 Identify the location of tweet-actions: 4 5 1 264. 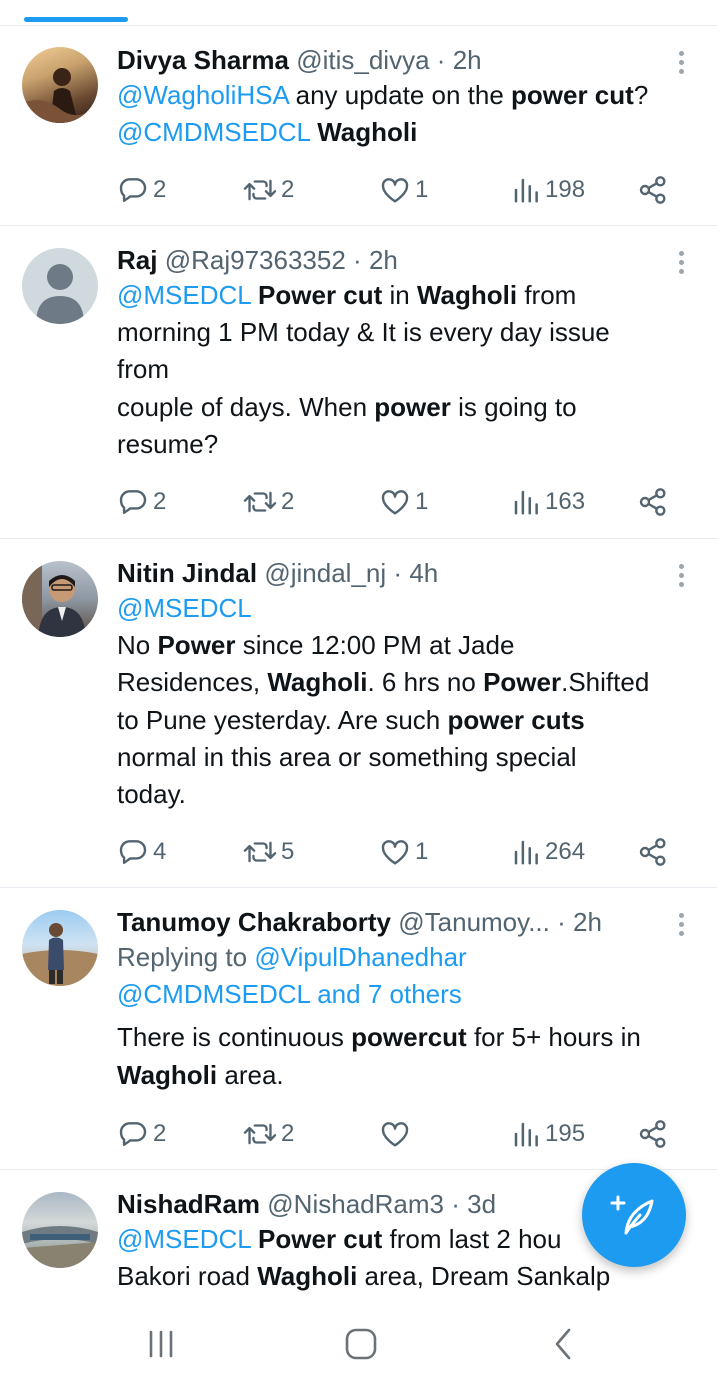
(397, 852).